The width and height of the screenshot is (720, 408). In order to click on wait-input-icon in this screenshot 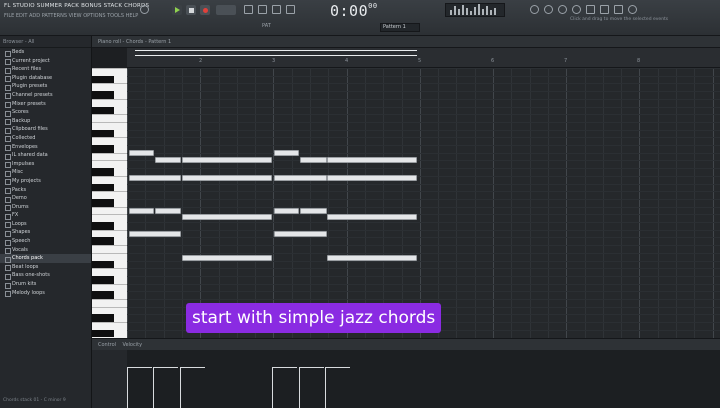, I will do `click(262, 9)`.